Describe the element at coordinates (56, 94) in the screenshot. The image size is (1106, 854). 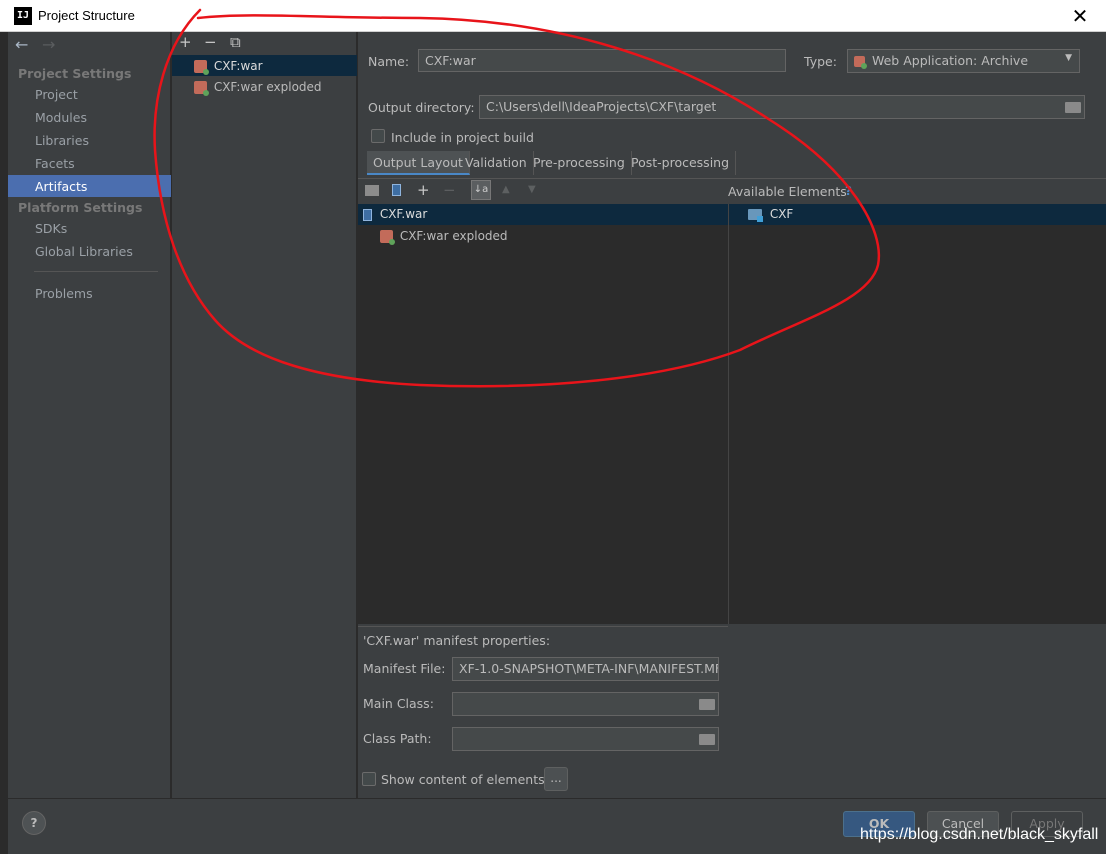
I see `sidebar-item-project: Project` at that location.